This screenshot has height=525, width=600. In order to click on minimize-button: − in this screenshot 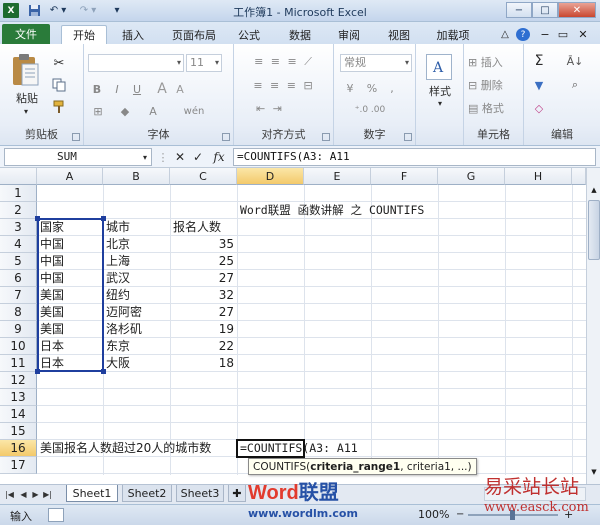, I will do `click(519, 10)`.